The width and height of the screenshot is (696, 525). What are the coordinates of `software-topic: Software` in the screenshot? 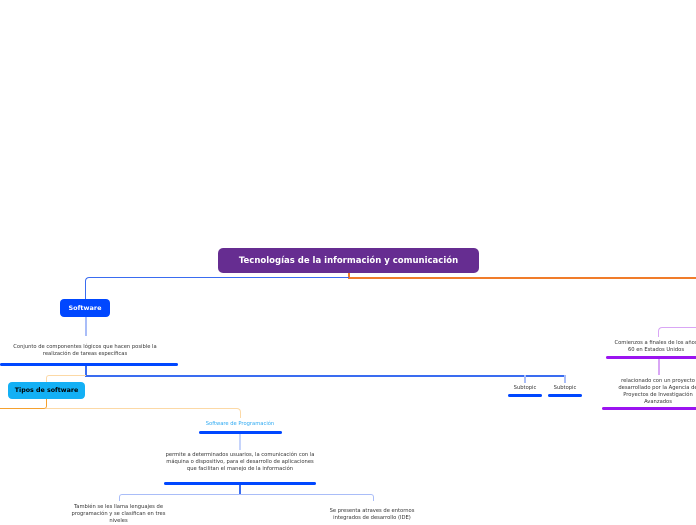 It's located at (85, 308).